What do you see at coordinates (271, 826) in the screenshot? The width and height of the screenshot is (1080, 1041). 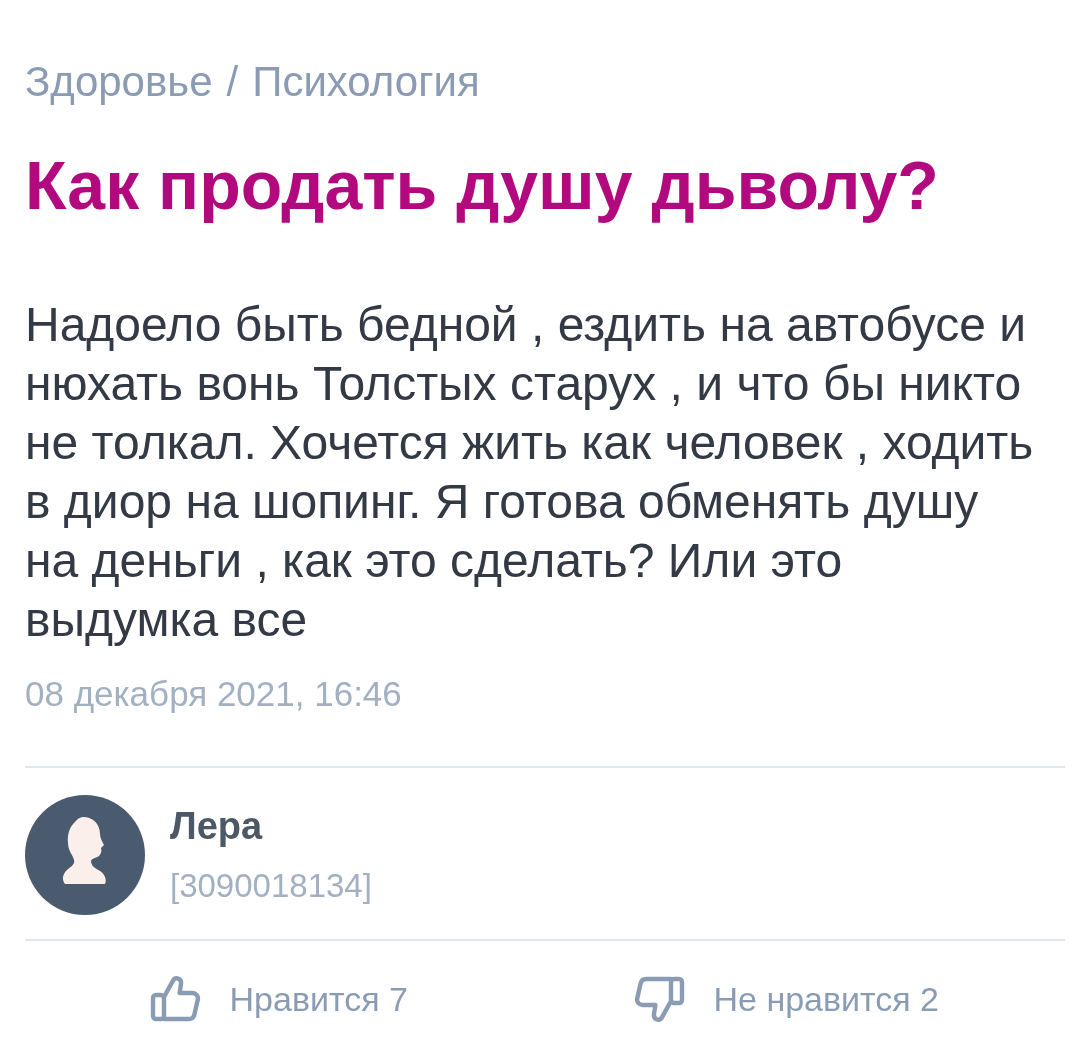 I see `author-name: Лера` at bounding box center [271, 826].